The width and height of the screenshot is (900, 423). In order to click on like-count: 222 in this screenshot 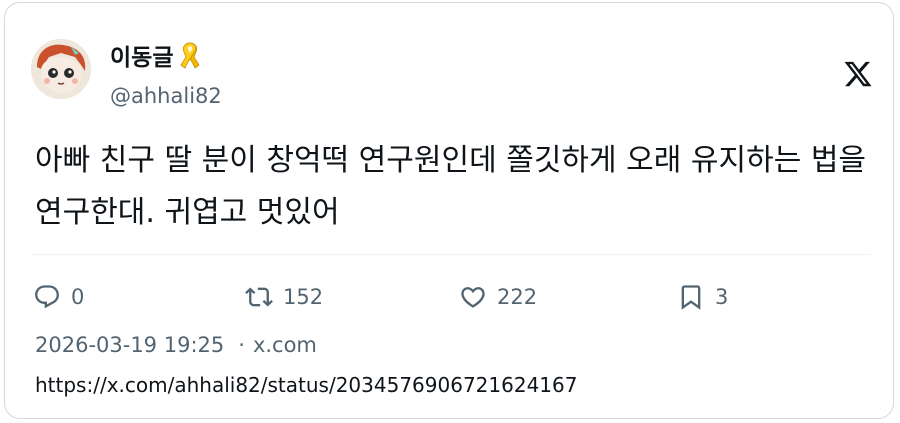, I will do `click(517, 297)`.